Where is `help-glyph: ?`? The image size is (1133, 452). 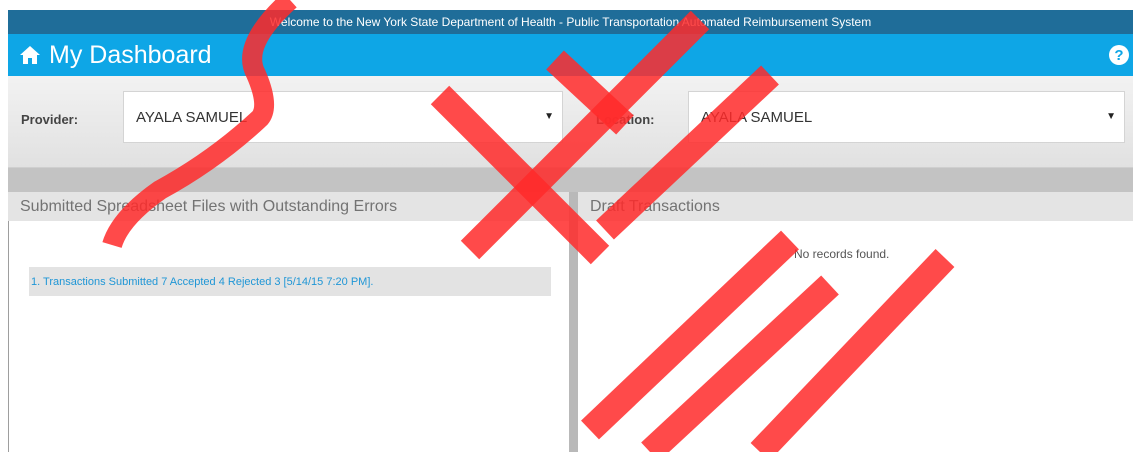
help-glyph: ? is located at coordinates (1119, 55).